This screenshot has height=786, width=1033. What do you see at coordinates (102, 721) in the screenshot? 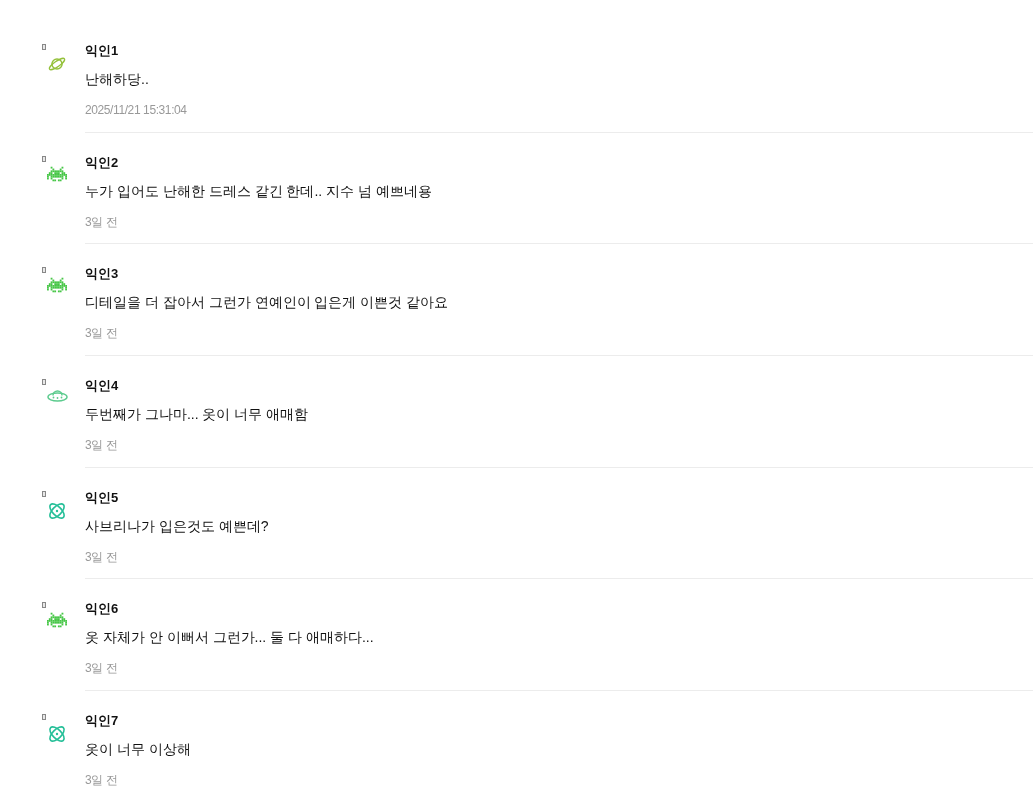
I see `comment-author: 익인7` at bounding box center [102, 721].